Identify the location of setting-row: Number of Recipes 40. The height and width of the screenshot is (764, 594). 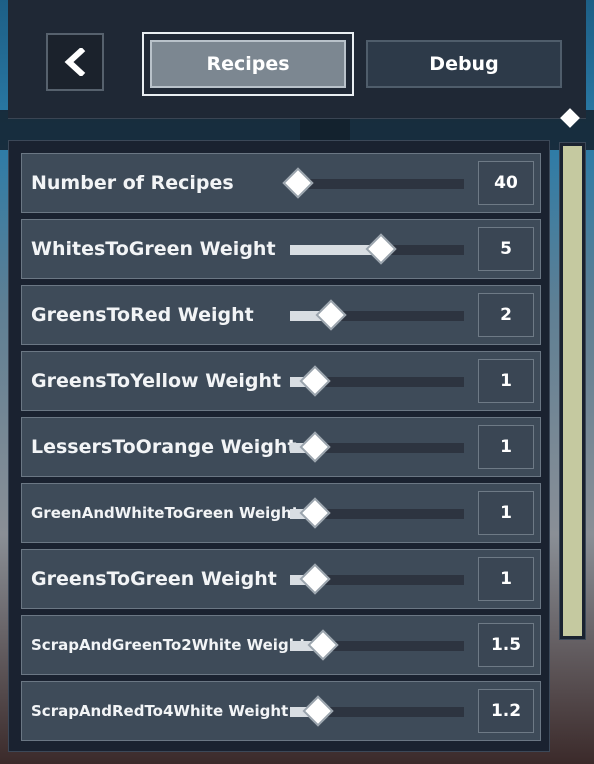
(281, 183).